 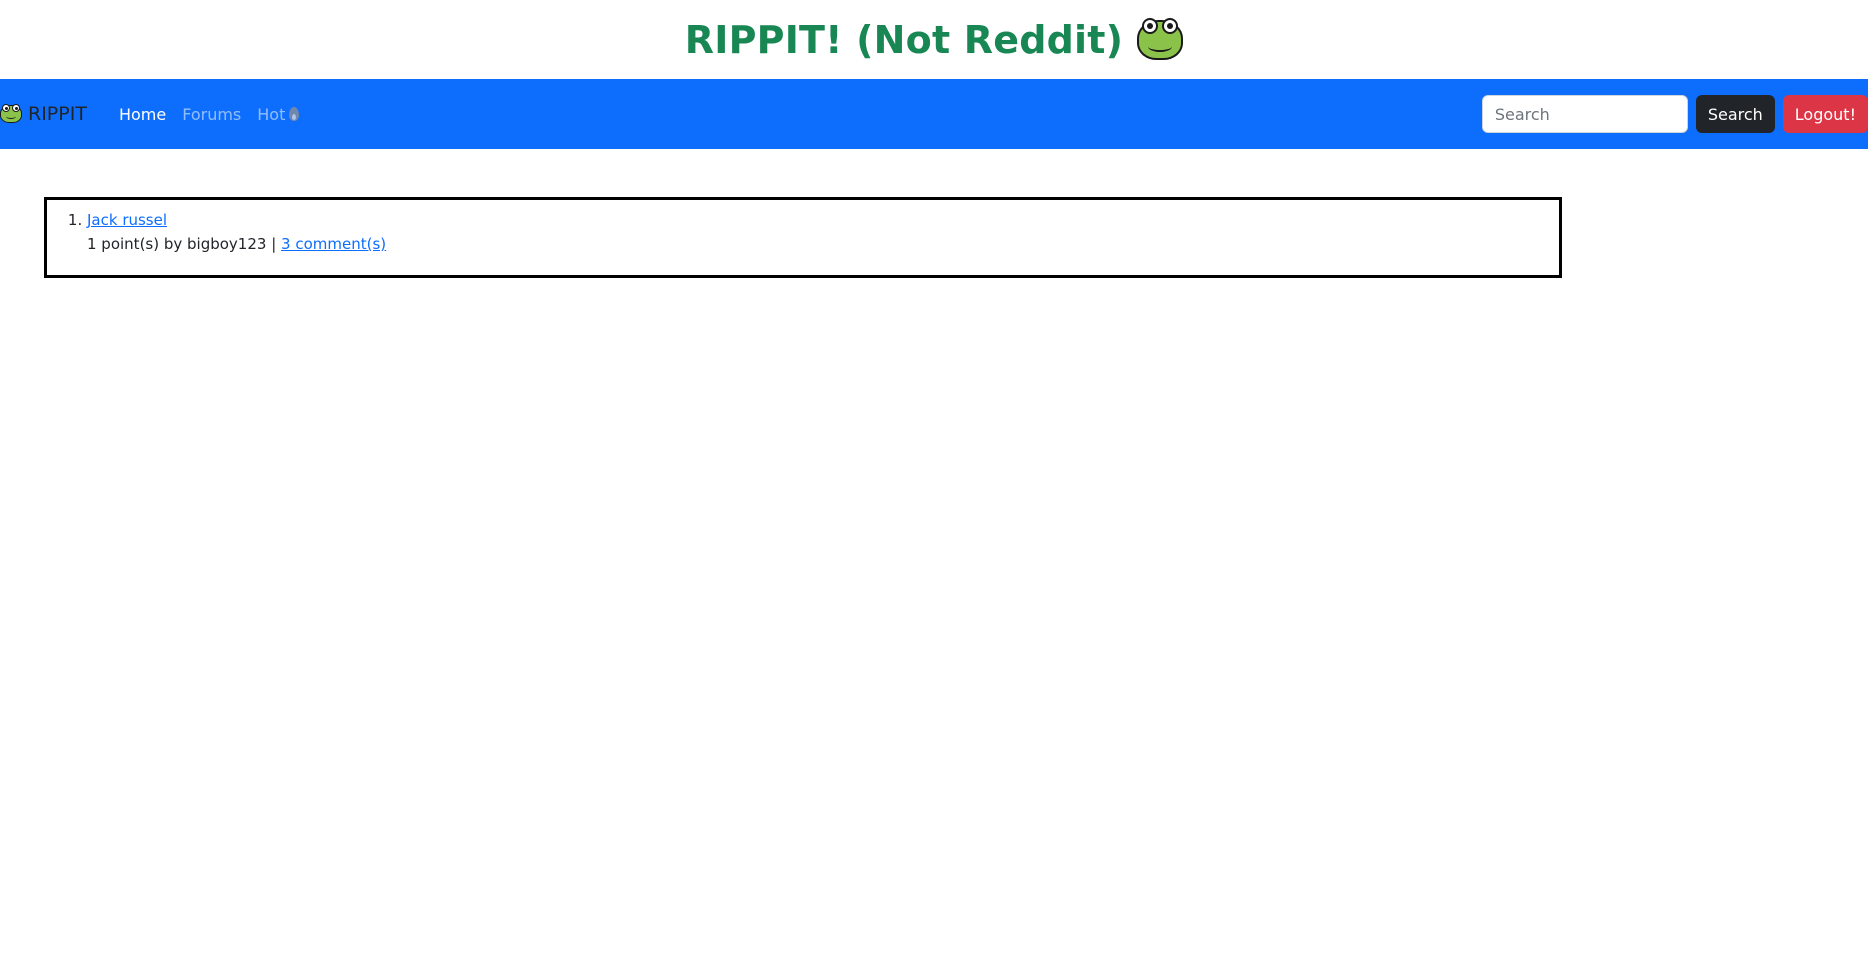 What do you see at coordinates (333, 244) in the screenshot?
I see `post-comments-link: 3 comment(s)` at bounding box center [333, 244].